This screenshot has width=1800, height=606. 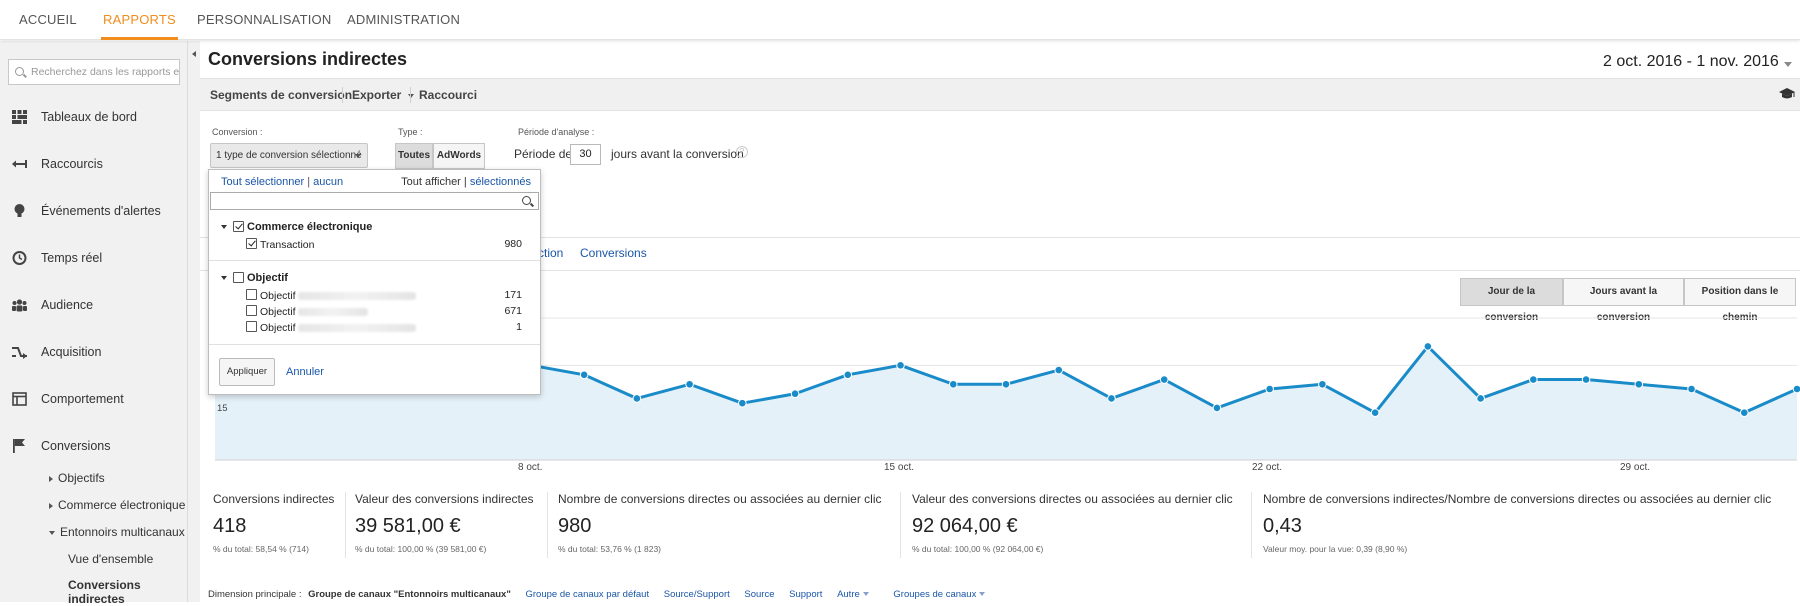 I want to click on dimension-link: Groupe de canaux par défaut, so click(x=588, y=594).